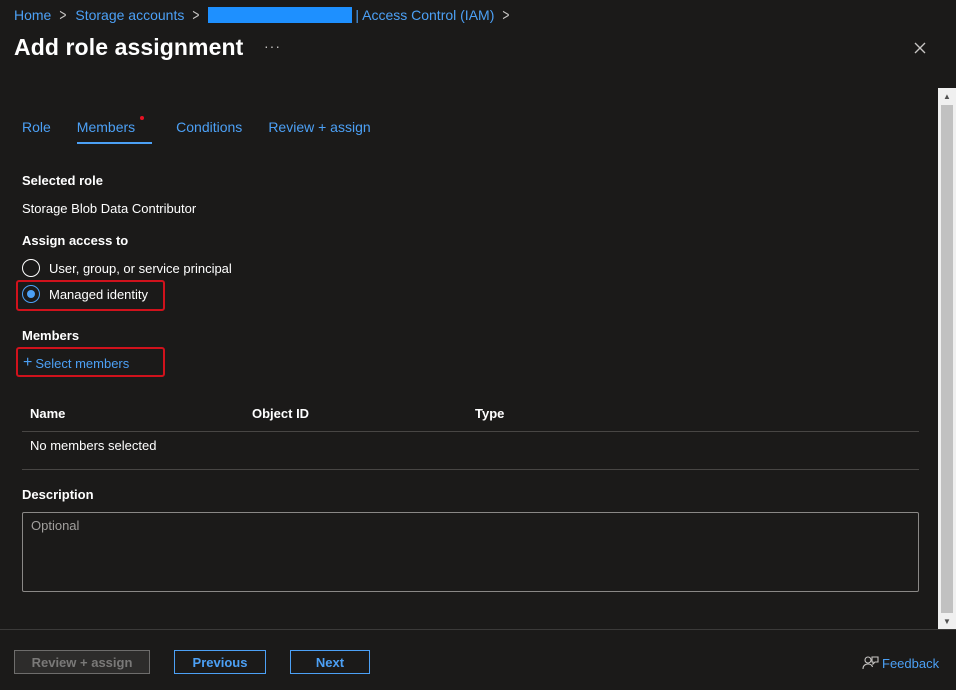 This screenshot has width=956, height=690. I want to click on highlight-box-select-members, so click(90, 362).